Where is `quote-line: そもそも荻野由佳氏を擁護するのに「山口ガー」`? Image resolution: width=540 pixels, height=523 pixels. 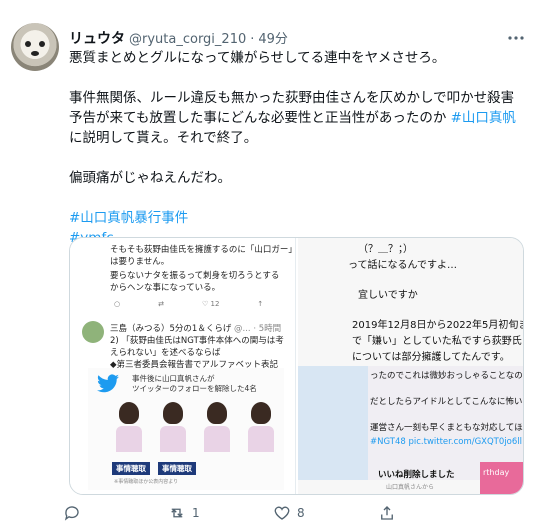 quote-line: そもそも荻野由佳氏を擁護するのに「山口ガー」 is located at coordinates (203, 250).